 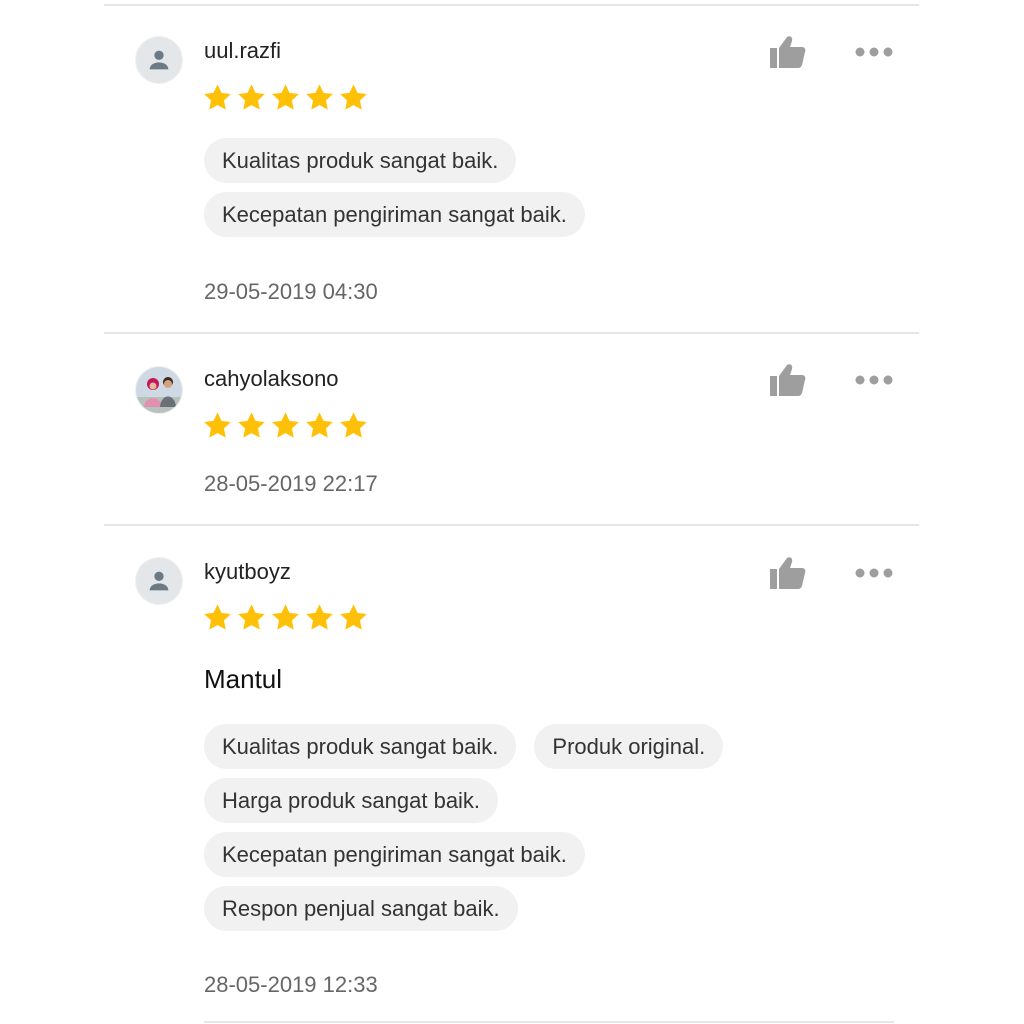 I want to click on review-username: cahyolaksono, so click(x=271, y=379).